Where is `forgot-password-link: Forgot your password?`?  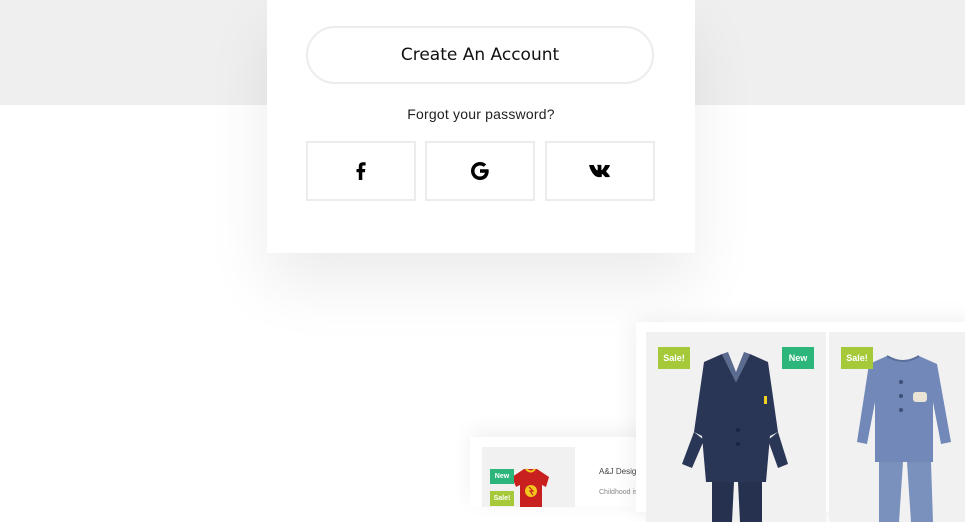
forgot-password-link: Forgot your password? is located at coordinates (481, 114).